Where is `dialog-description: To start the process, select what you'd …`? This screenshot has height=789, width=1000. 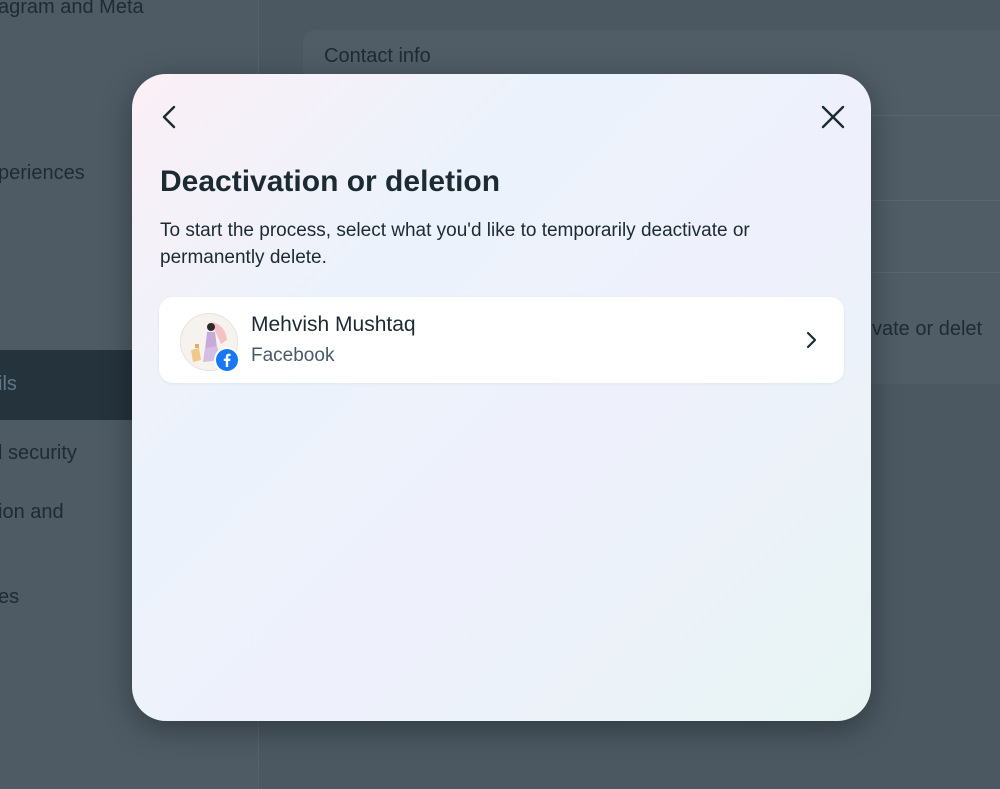 dialog-description: To start the process, select what you'd … is located at coordinates (455, 244).